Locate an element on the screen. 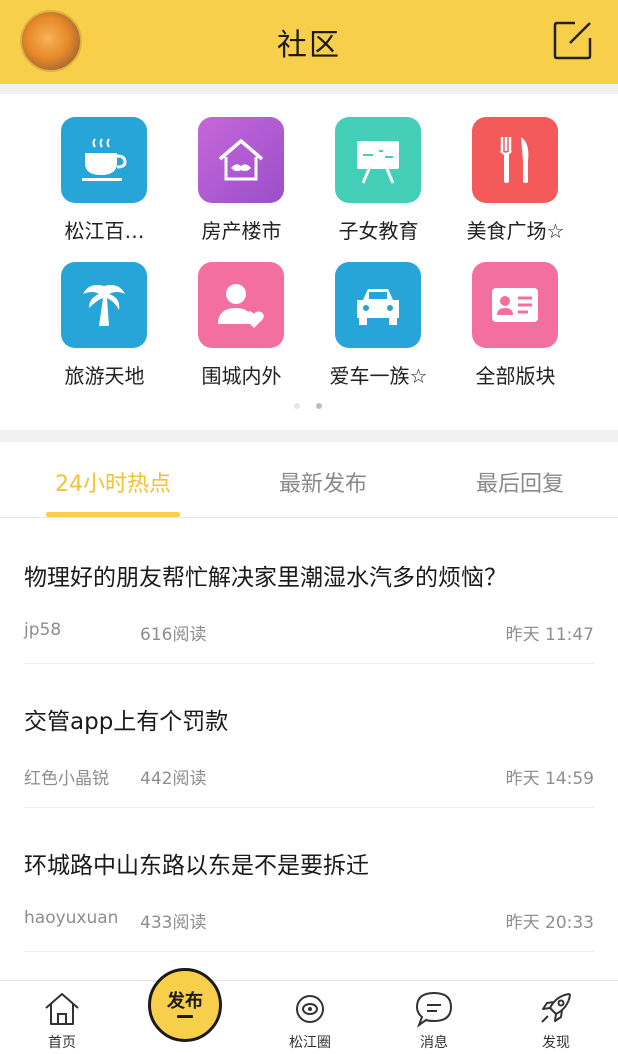  tab-latest-posts: 最新发布 is located at coordinates (323, 482).